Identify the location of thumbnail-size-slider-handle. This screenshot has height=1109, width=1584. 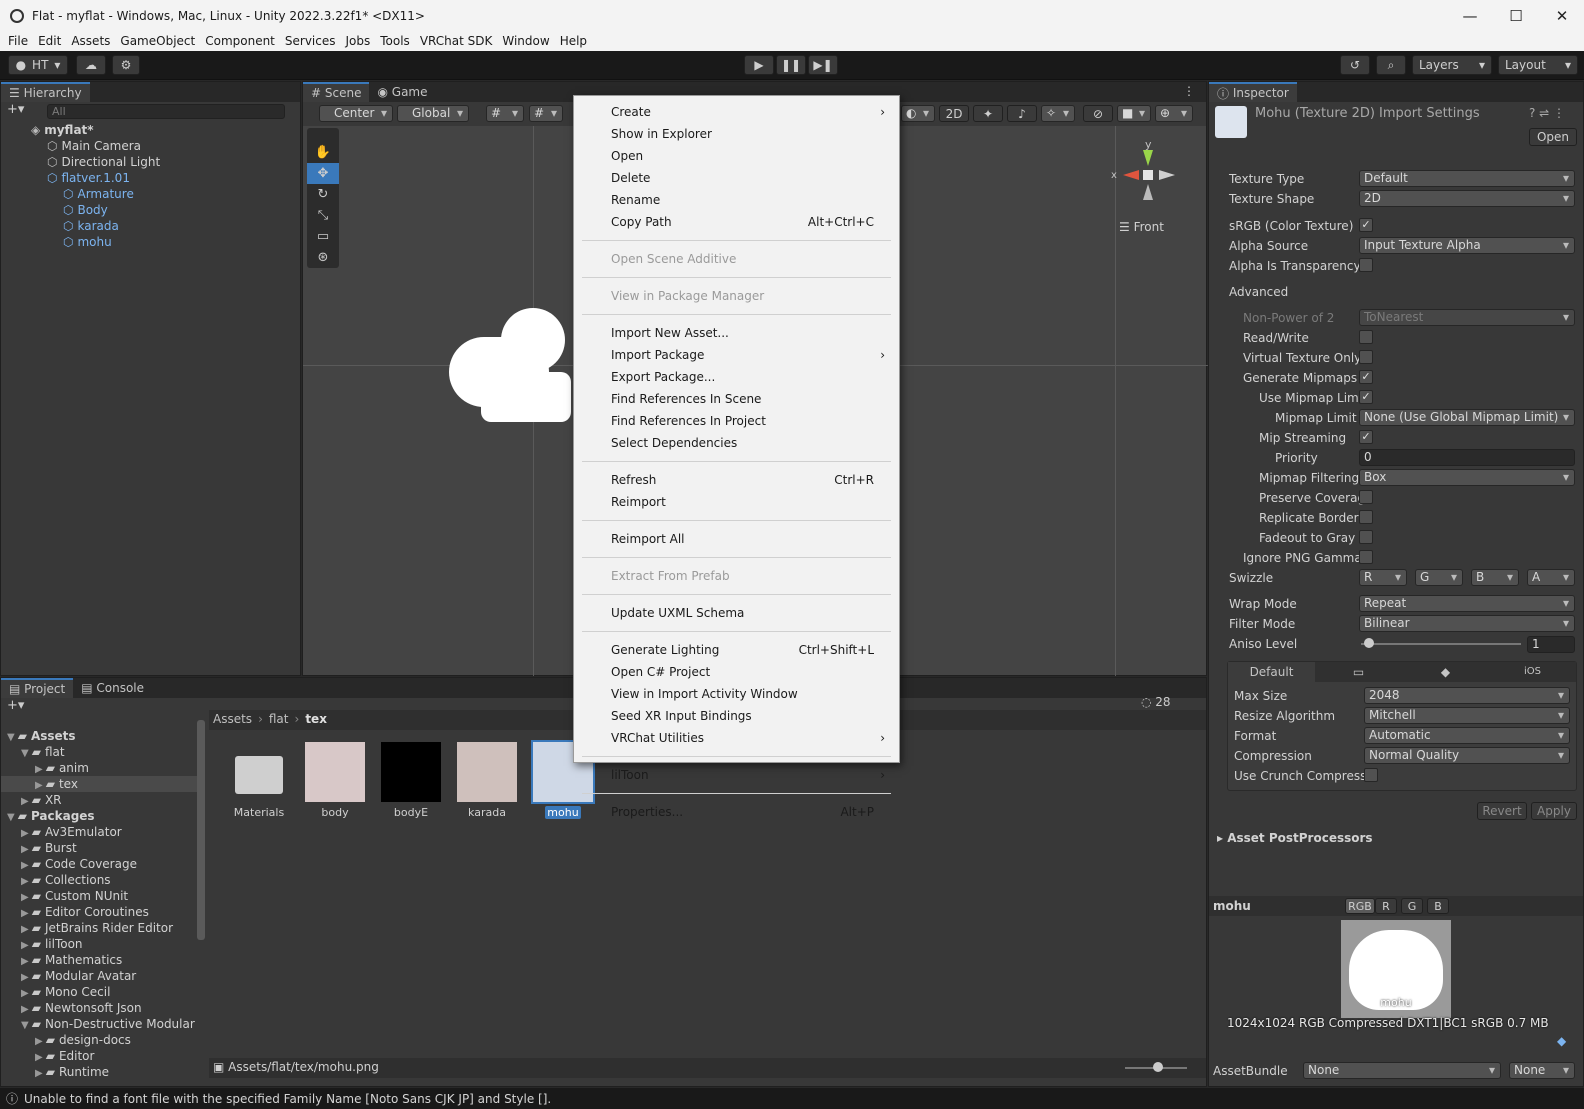
(1158, 1067).